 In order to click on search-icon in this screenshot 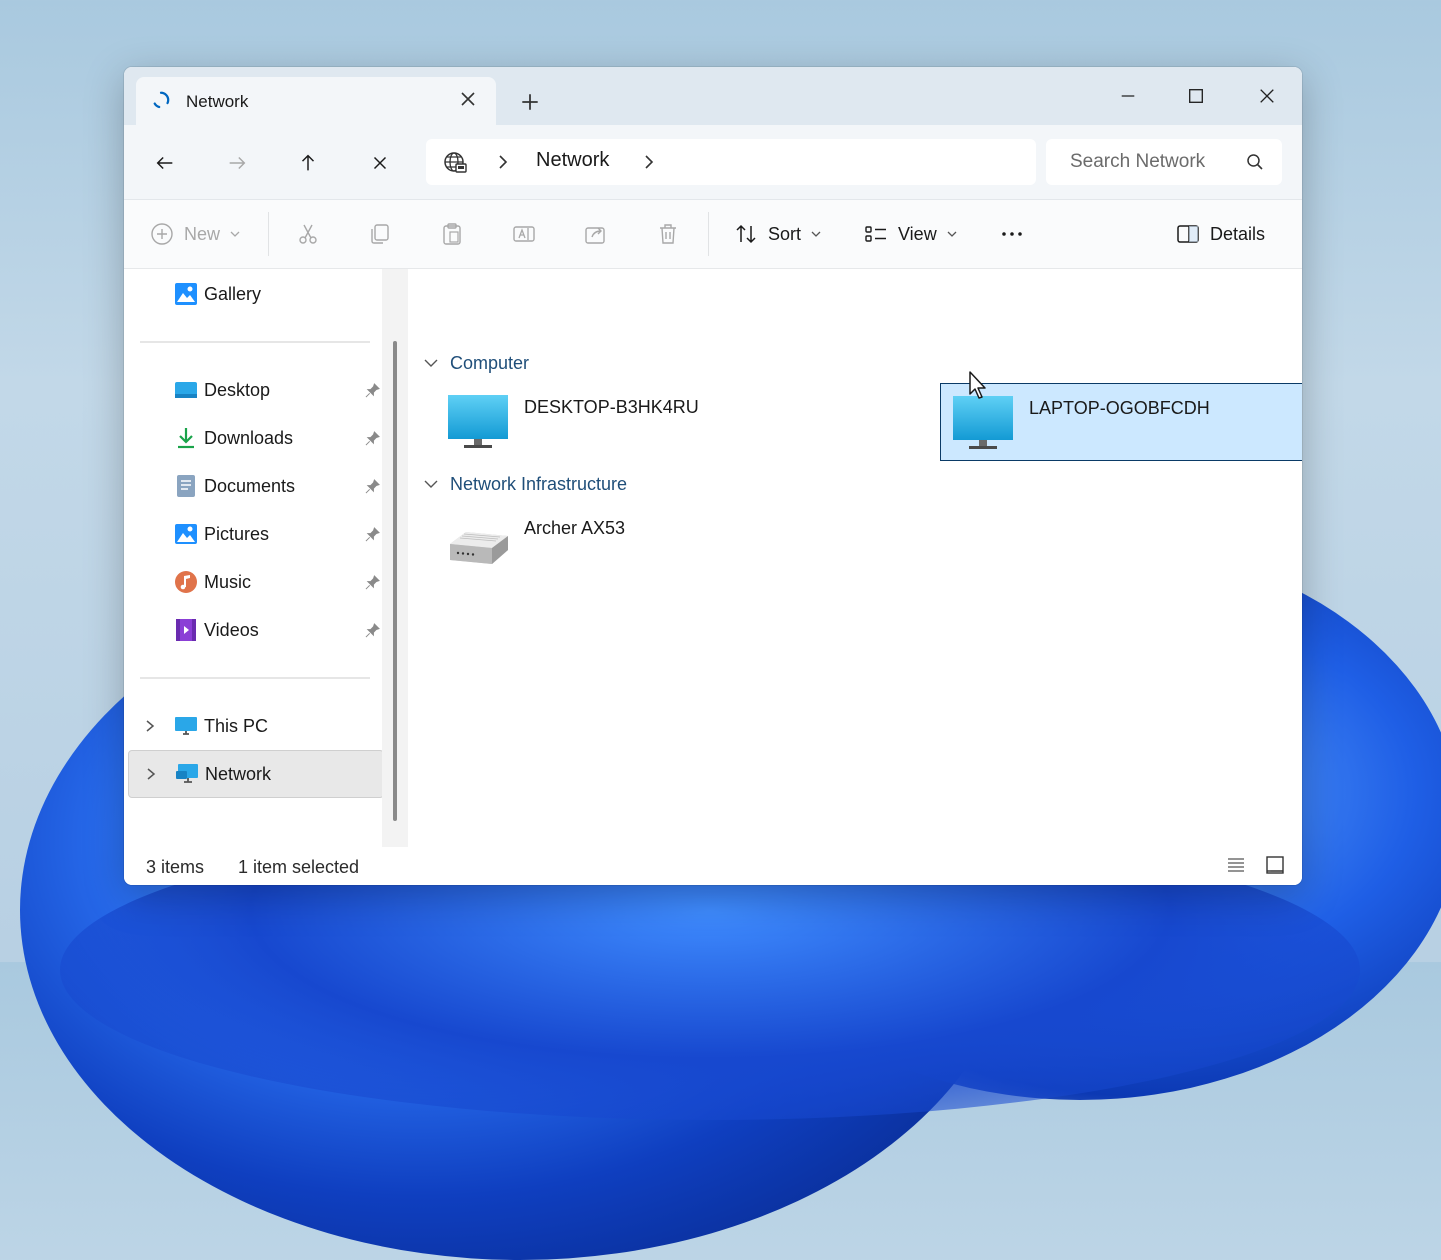, I will do `click(1255, 162)`.